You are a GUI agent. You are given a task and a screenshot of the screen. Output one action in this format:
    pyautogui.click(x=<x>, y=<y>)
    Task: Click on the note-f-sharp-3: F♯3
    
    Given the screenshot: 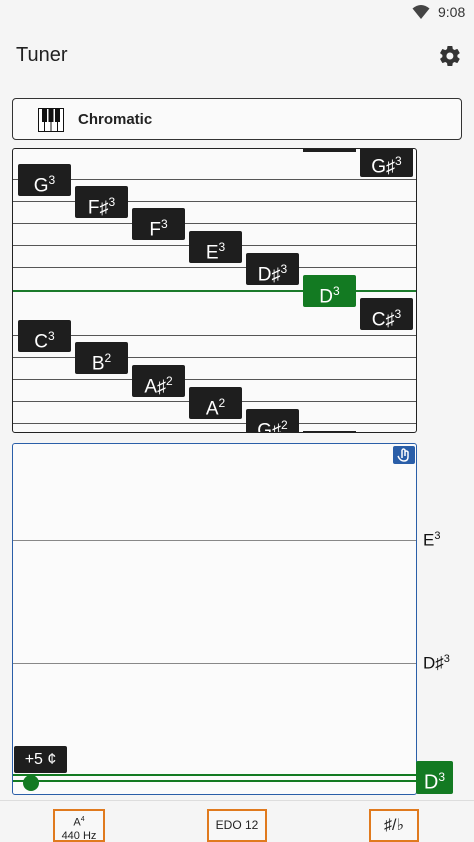 What is the action you would take?
    pyautogui.click(x=101, y=202)
    